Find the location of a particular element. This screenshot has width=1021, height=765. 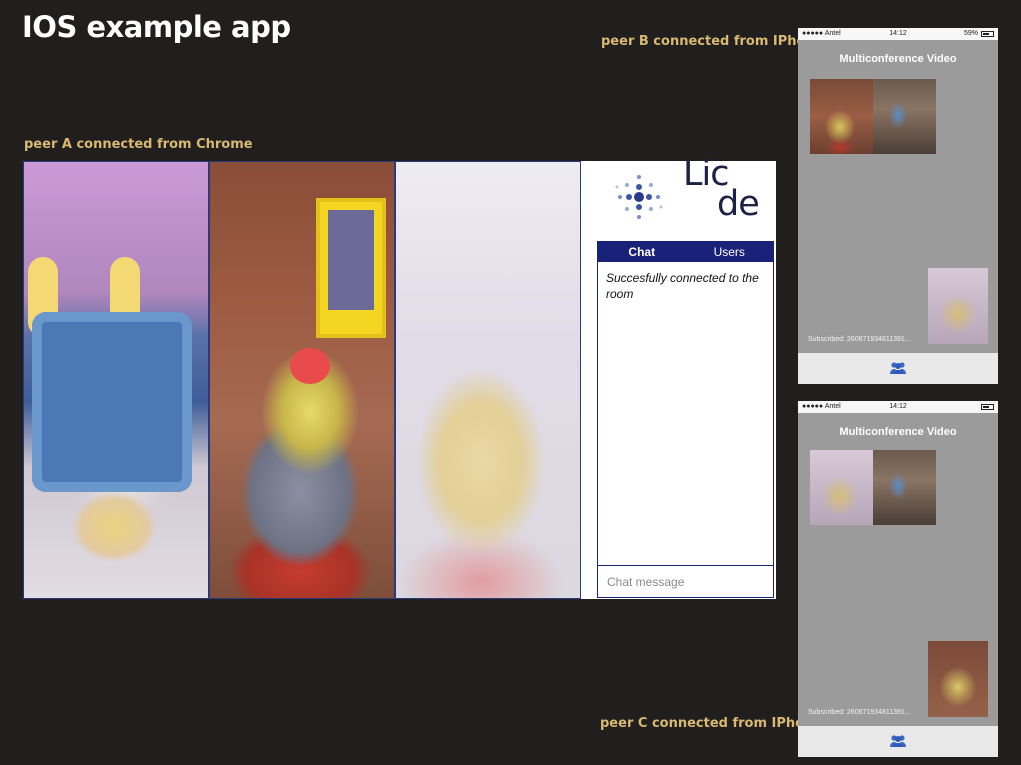

caption-peer-a: peer A connected from Chrome is located at coordinates (138, 144).